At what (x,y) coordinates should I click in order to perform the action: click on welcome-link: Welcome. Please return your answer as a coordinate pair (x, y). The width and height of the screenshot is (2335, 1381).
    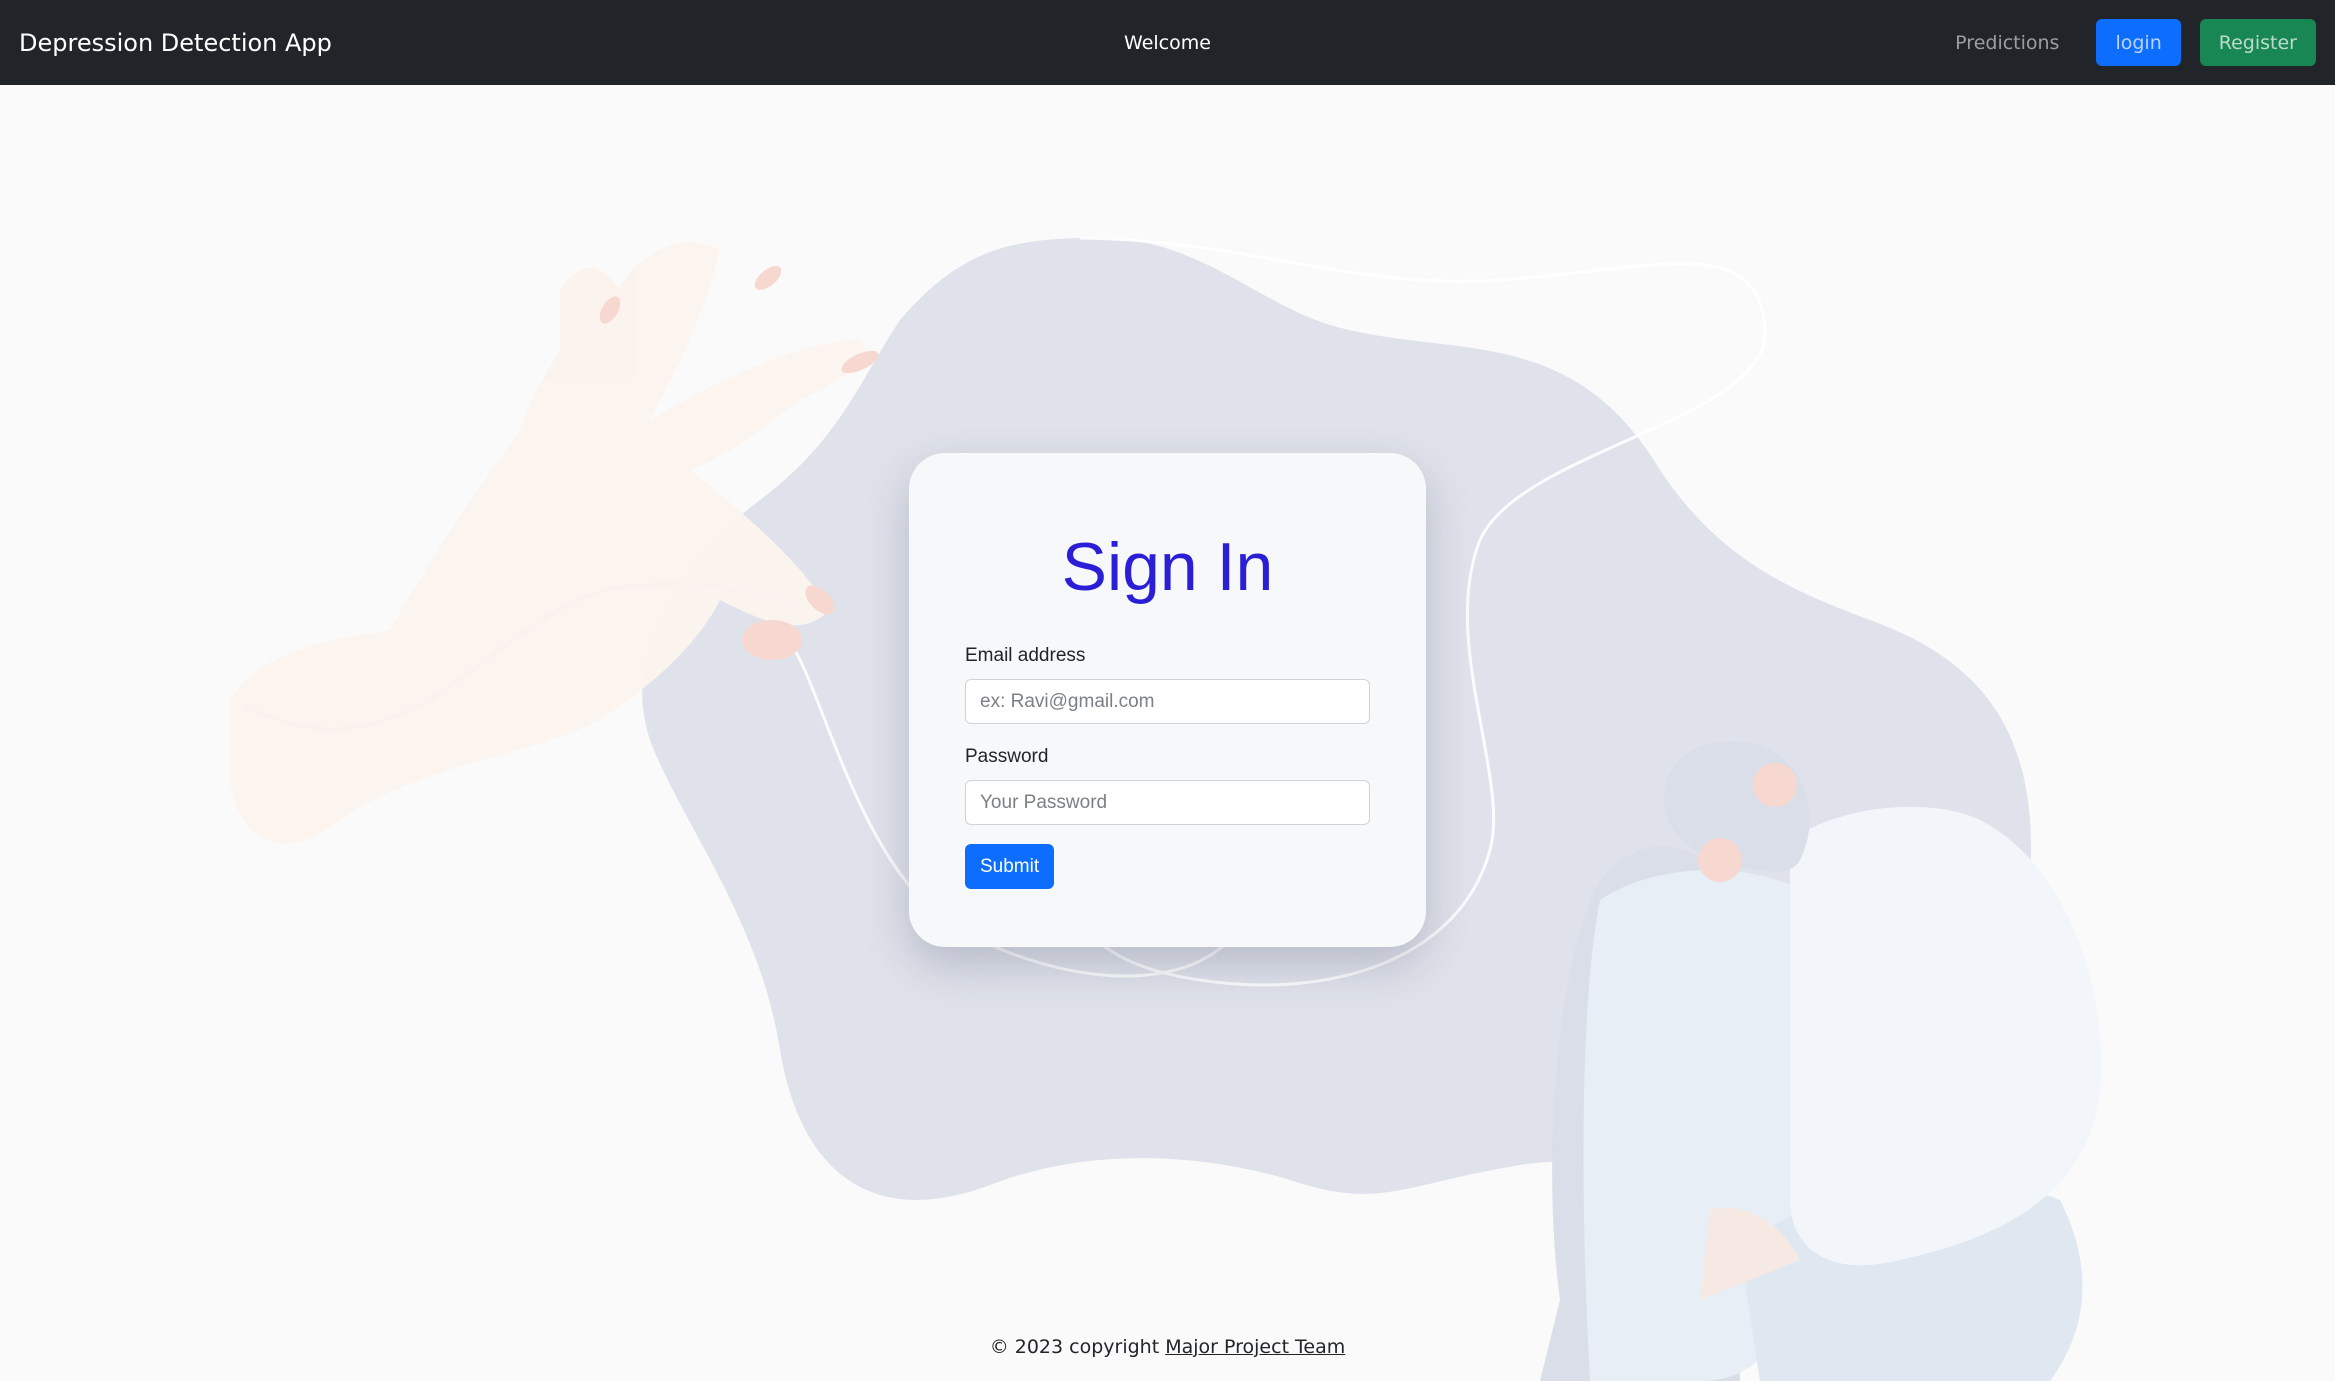
    Looking at the image, I should click on (1167, 43).